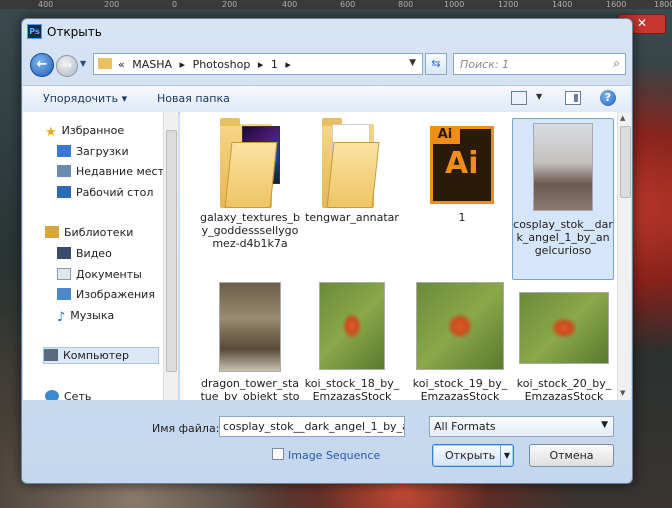 The height and width of the screenshot is (508, 672). What do you see at coordinates (186, 428) in the screenshot?
I see `filename-label: Имя файла:` at bounding box center [186, 428].